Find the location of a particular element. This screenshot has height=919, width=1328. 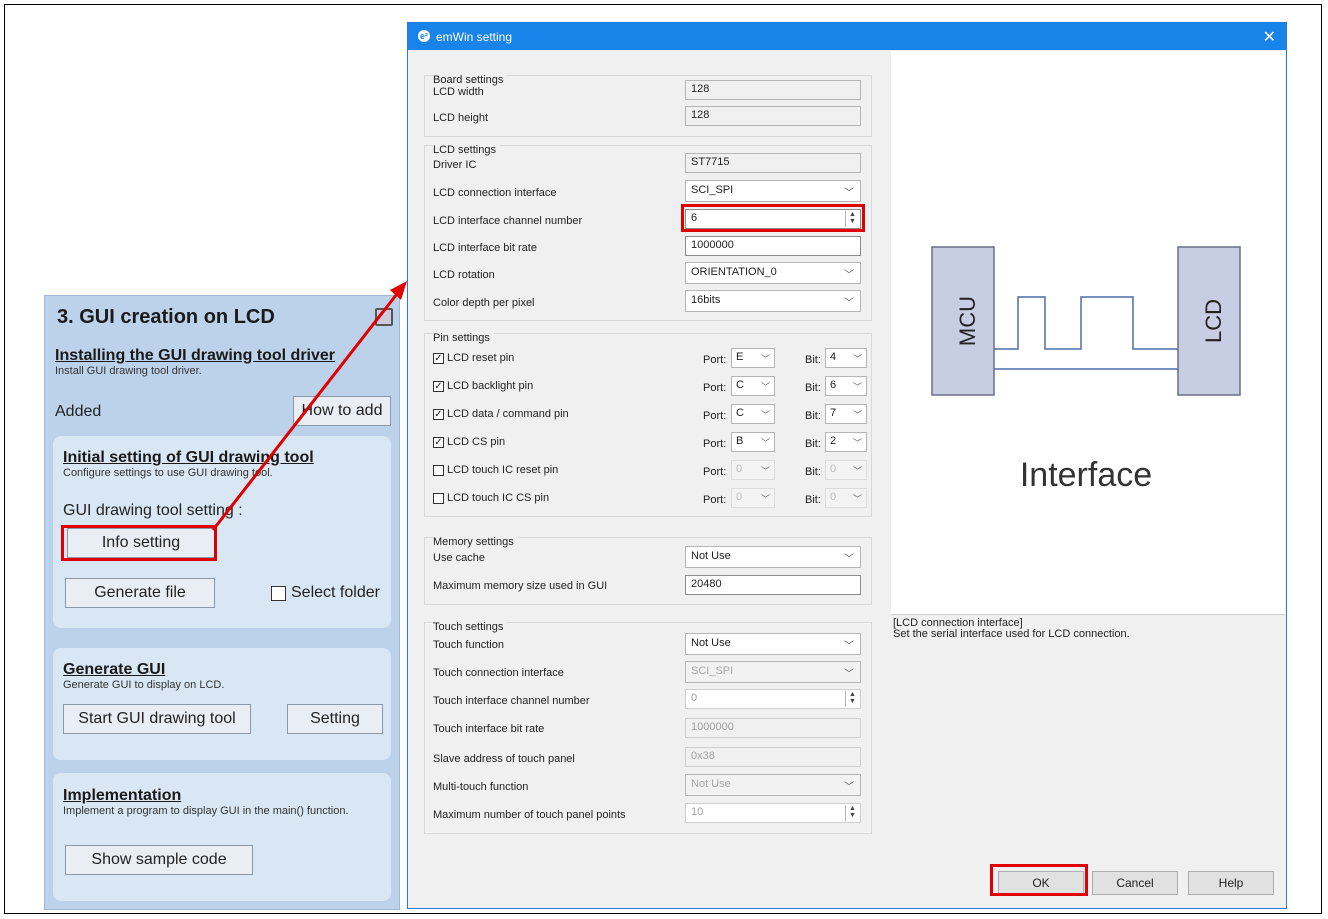

touch-function-dropdown: Not Use ﹀ is located at coordinates (773, 644).